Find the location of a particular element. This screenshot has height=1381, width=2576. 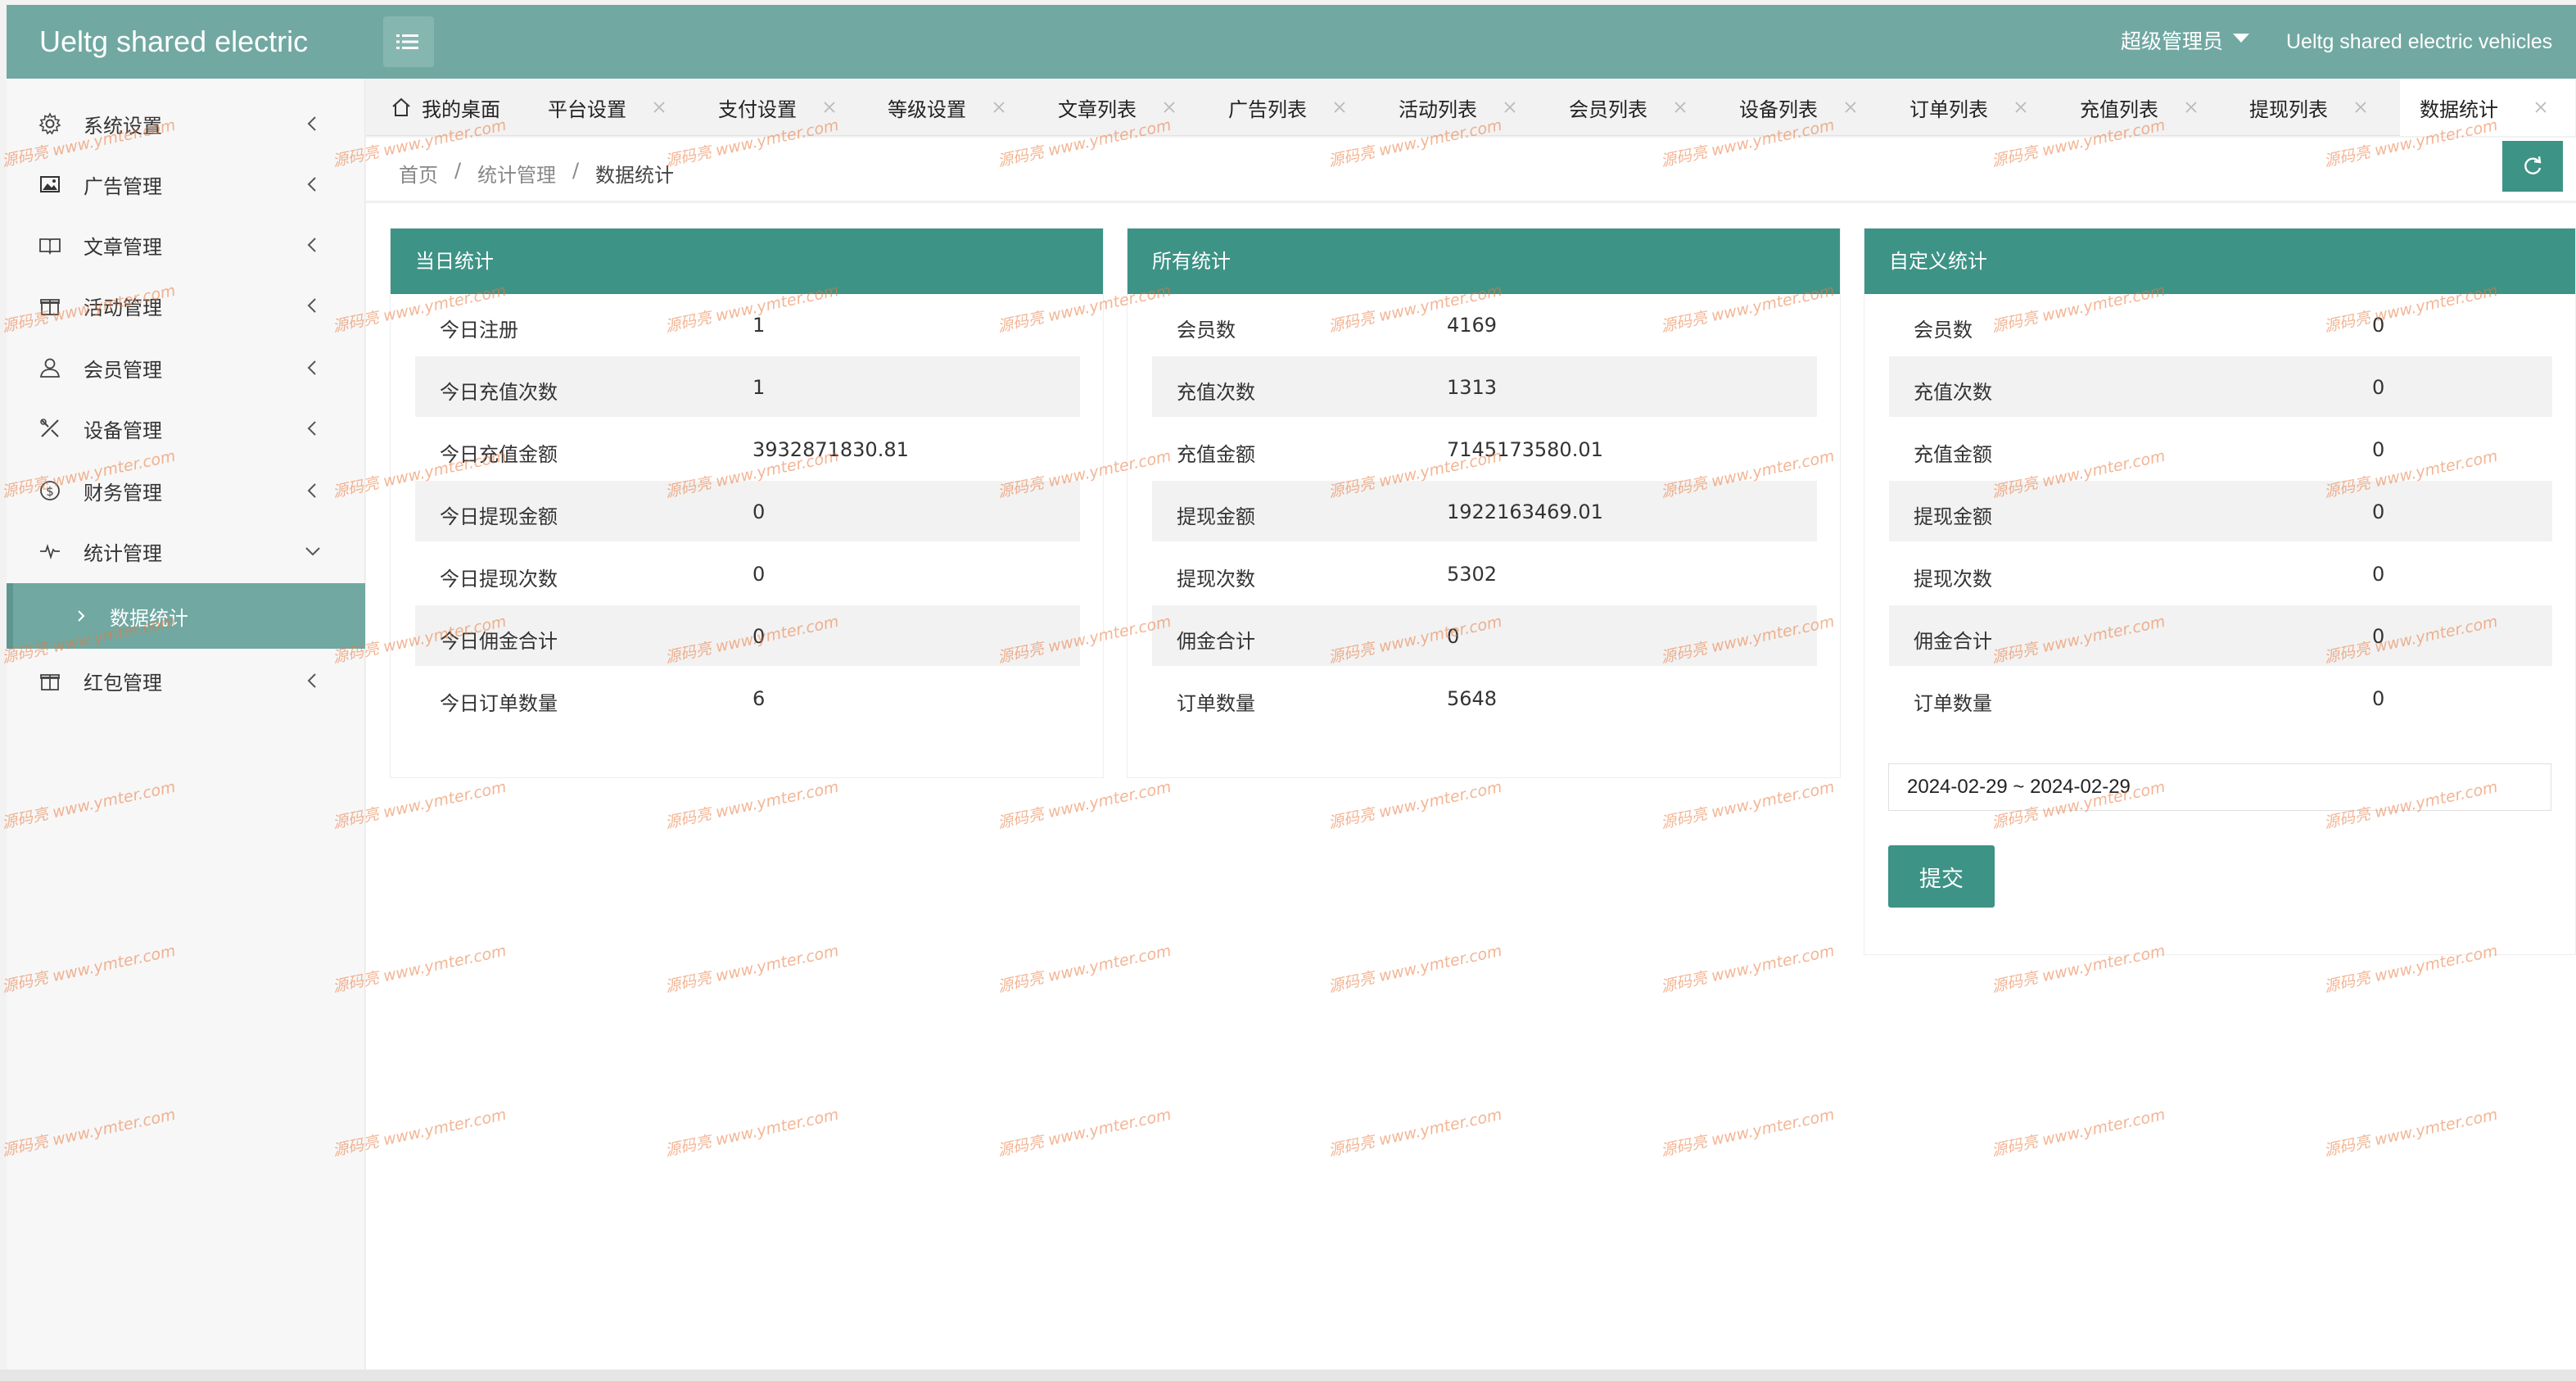

stat-row: 今日充值金额 3932871830.81 is located at coordinates (747, 449).